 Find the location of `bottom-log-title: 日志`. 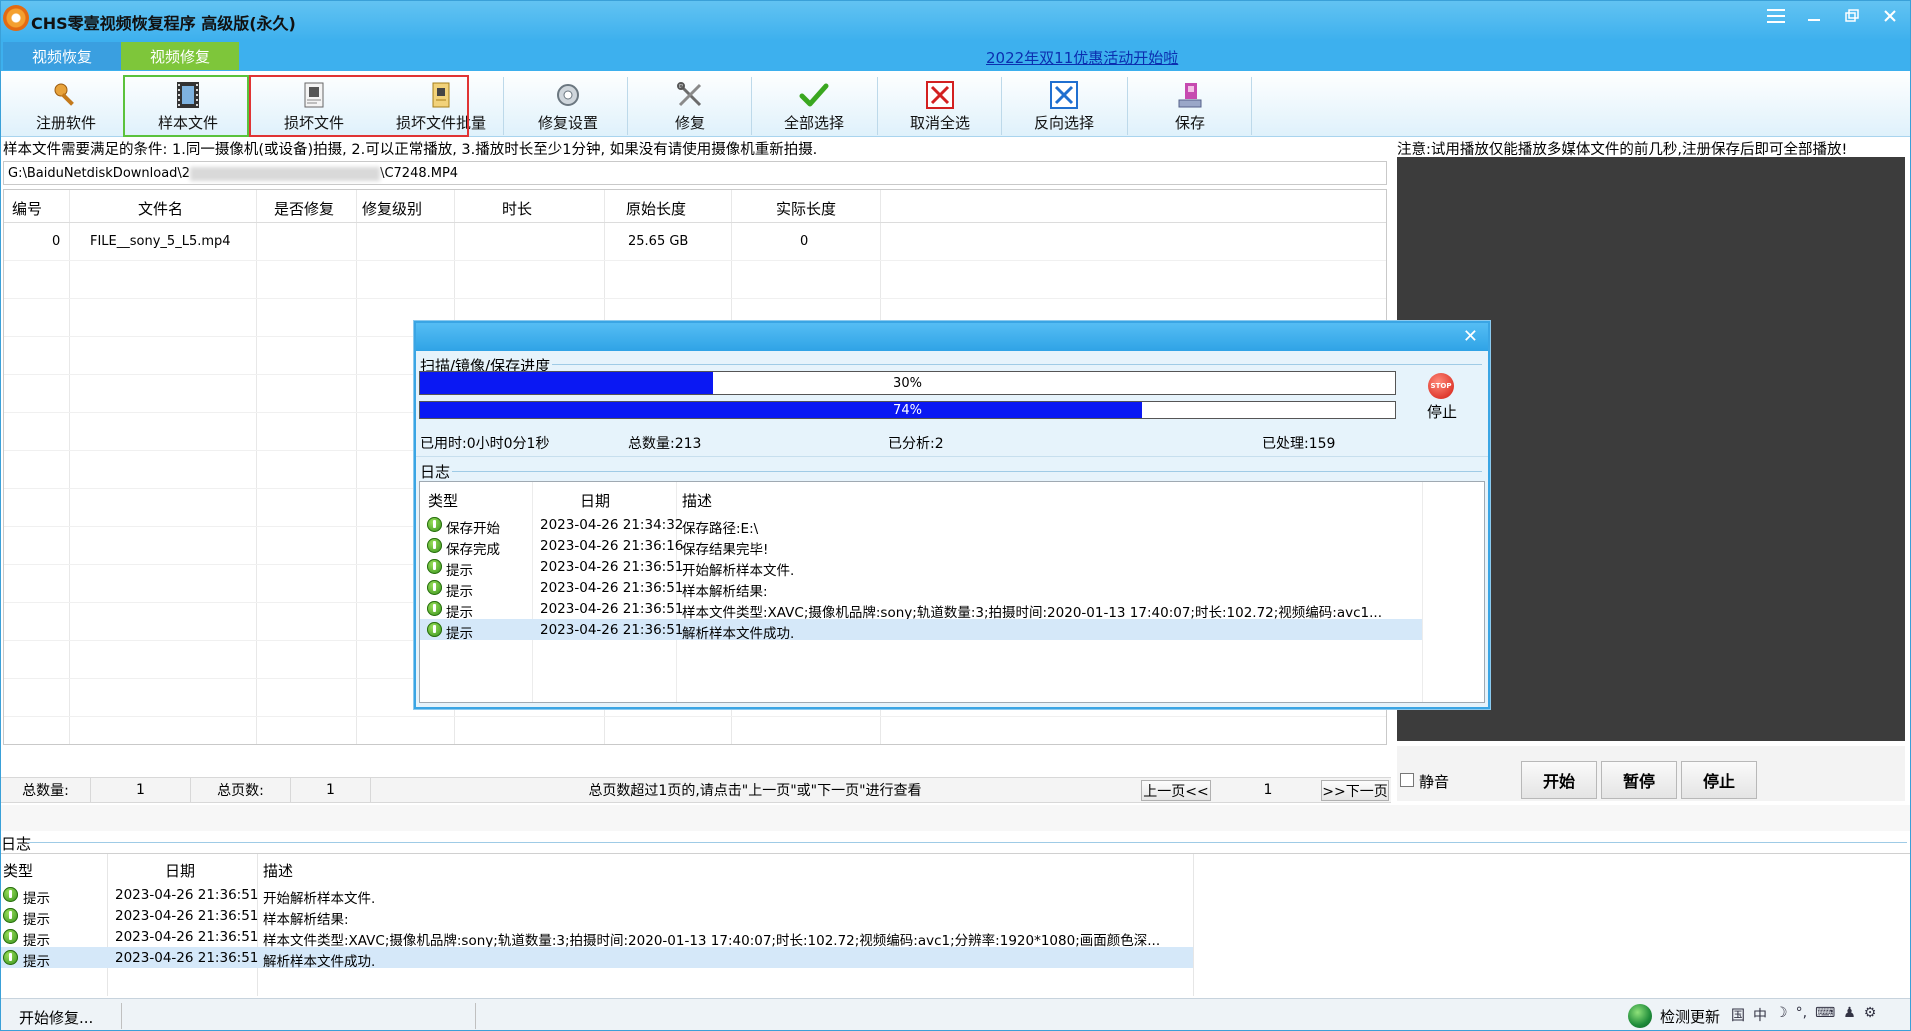

bottom-log-title: 日志 is located at coordinates (16, 844).